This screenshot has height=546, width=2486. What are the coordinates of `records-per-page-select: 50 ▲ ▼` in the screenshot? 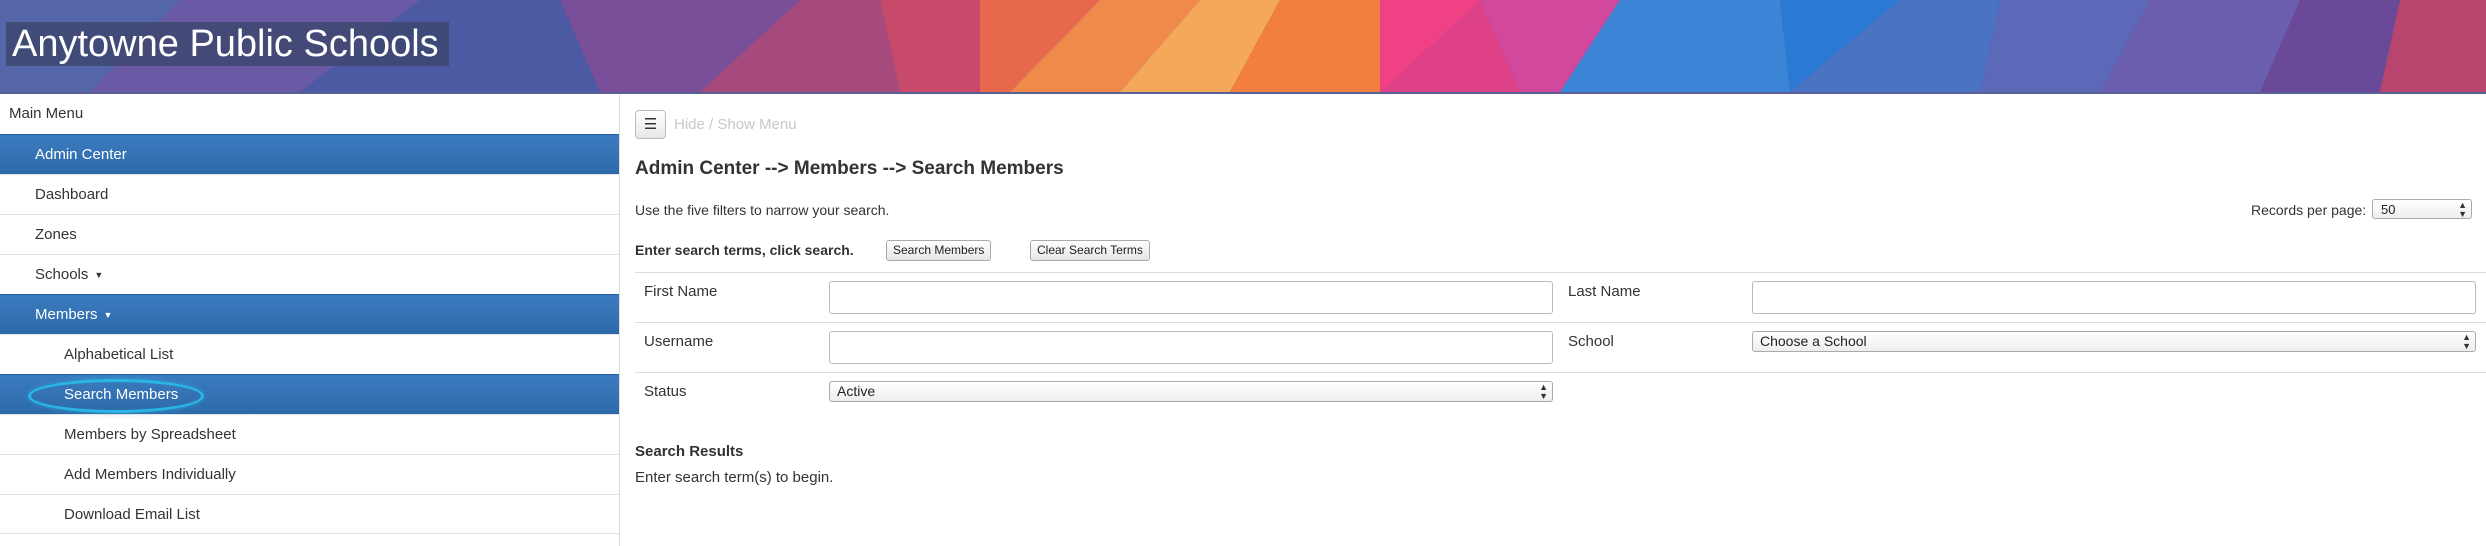 It's located at (2422, 209).